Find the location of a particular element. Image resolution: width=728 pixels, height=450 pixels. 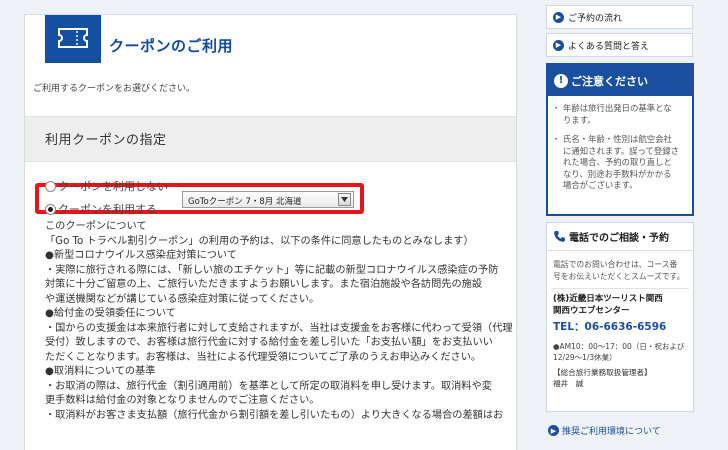

phone-desc-line: 号をお伝えいただくとスムーズです。 is located at coordinates (619, 276).